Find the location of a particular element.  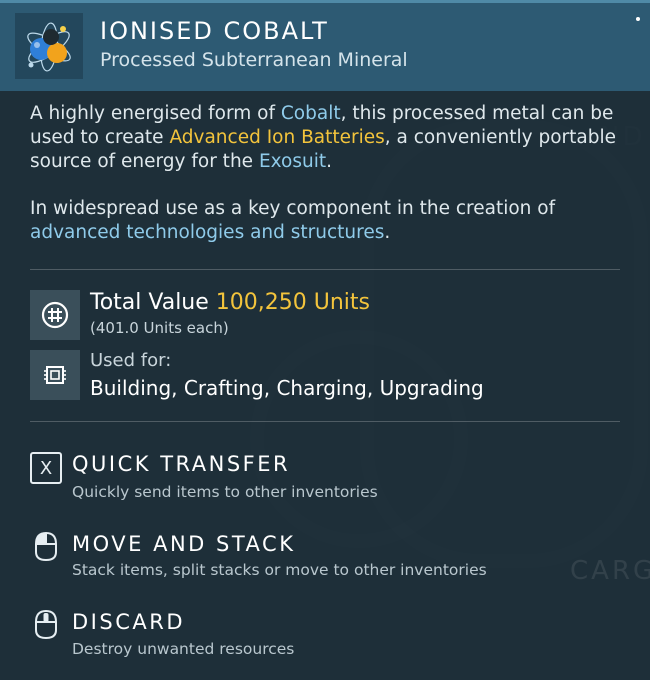

total-value-amount: 100,250 Units is located at coordinates (292, 302).